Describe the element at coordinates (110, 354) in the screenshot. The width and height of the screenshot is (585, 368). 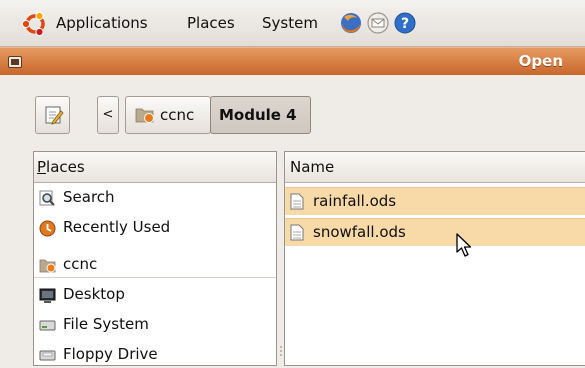
I see `place-label: Floppy Drive` at that location.